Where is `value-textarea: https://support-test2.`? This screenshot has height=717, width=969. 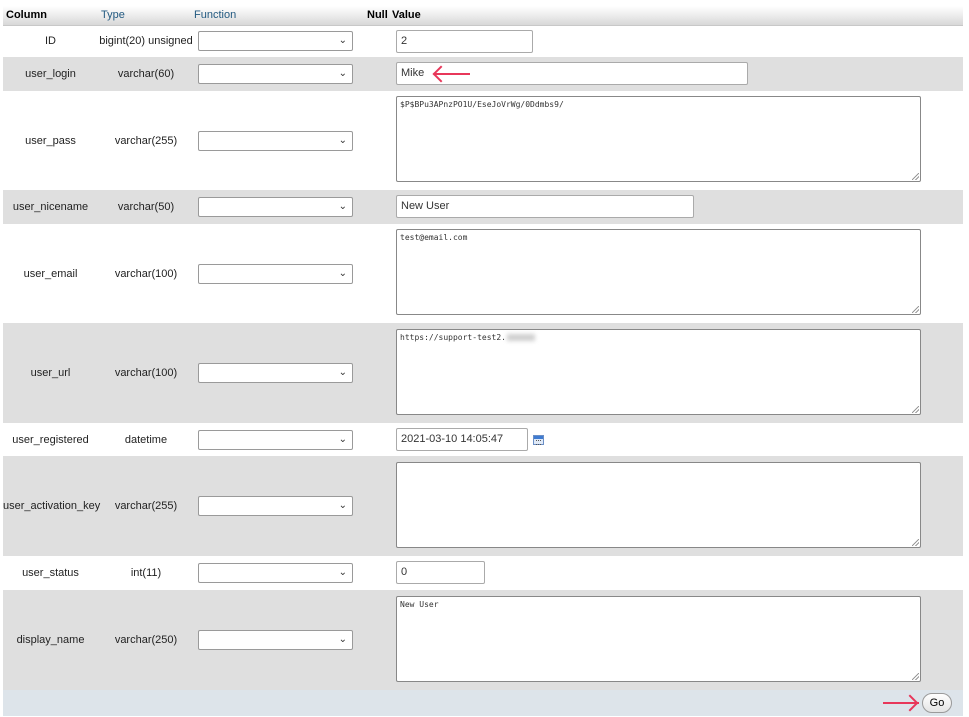
value-textarea: https://support-test2. is located at coordinates (658, 372).